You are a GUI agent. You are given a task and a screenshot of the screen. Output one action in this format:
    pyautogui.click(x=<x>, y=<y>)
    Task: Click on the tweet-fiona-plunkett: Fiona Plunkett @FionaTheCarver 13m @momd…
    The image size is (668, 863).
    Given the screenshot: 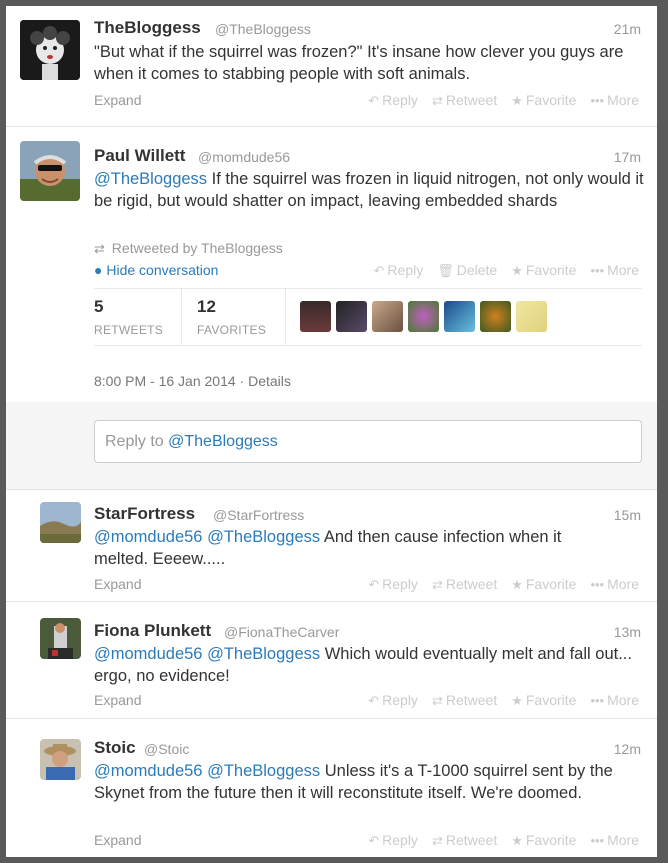 What is the action you would take?
    pyautogui.click(x=331, y=660)
    